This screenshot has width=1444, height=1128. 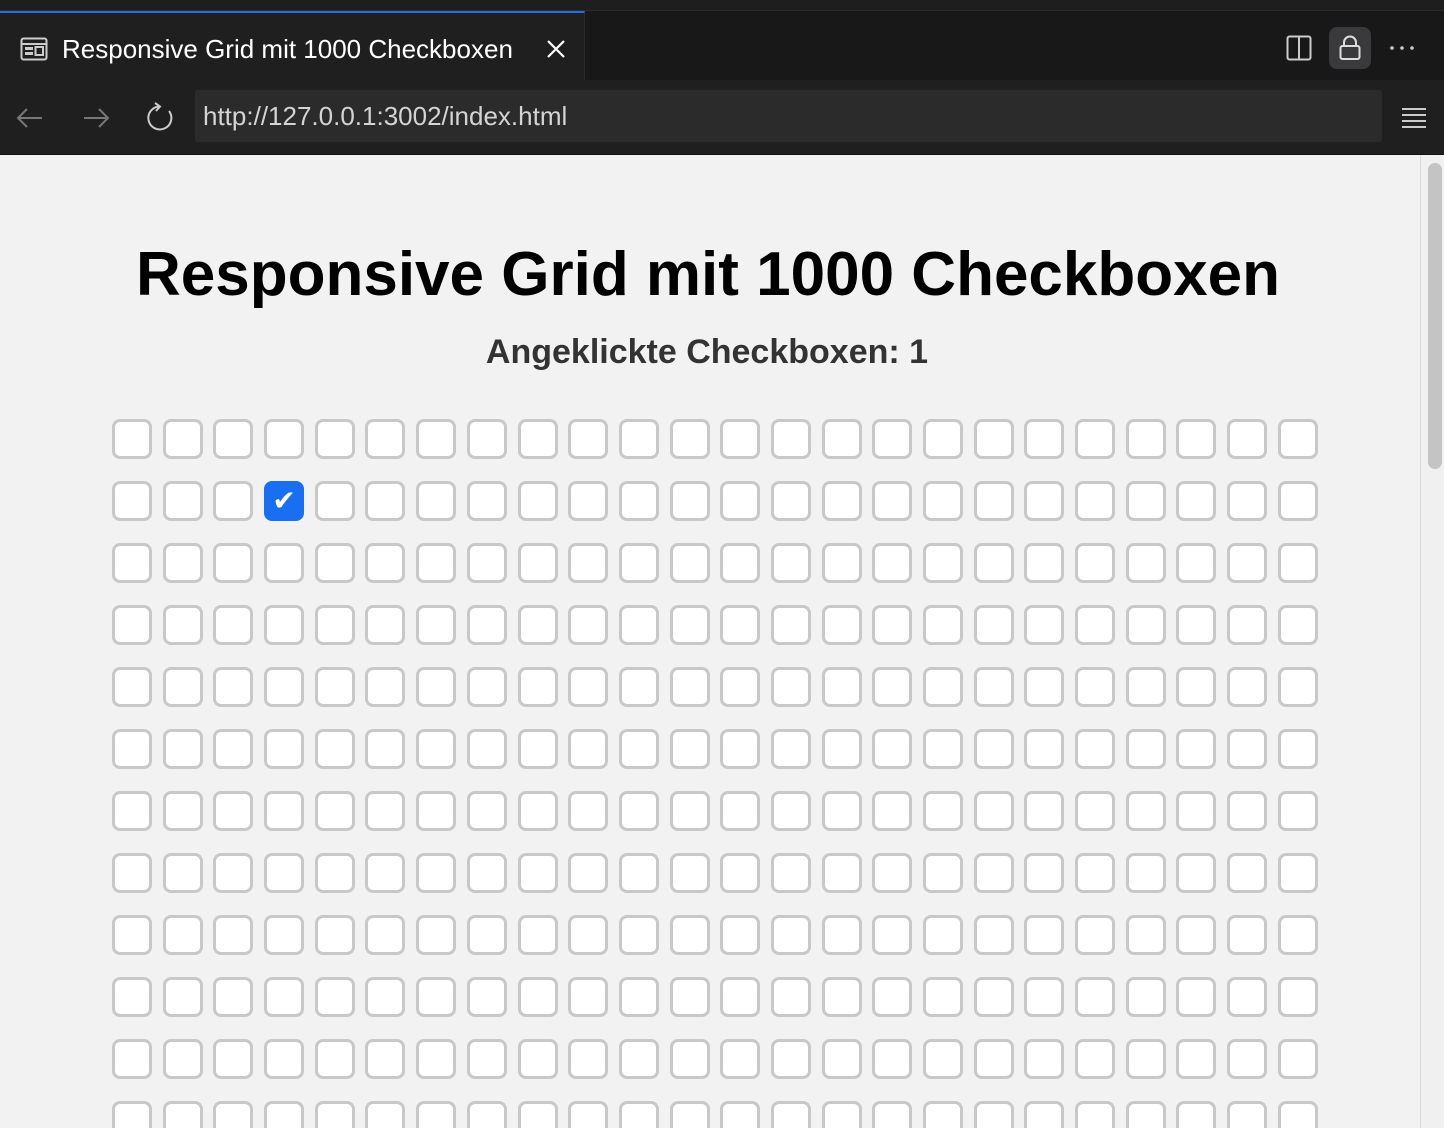 What do you see at coordinates (1402, 48) in the screenshot?
I see `more-actions-button` at bounding box center [1402, 48].